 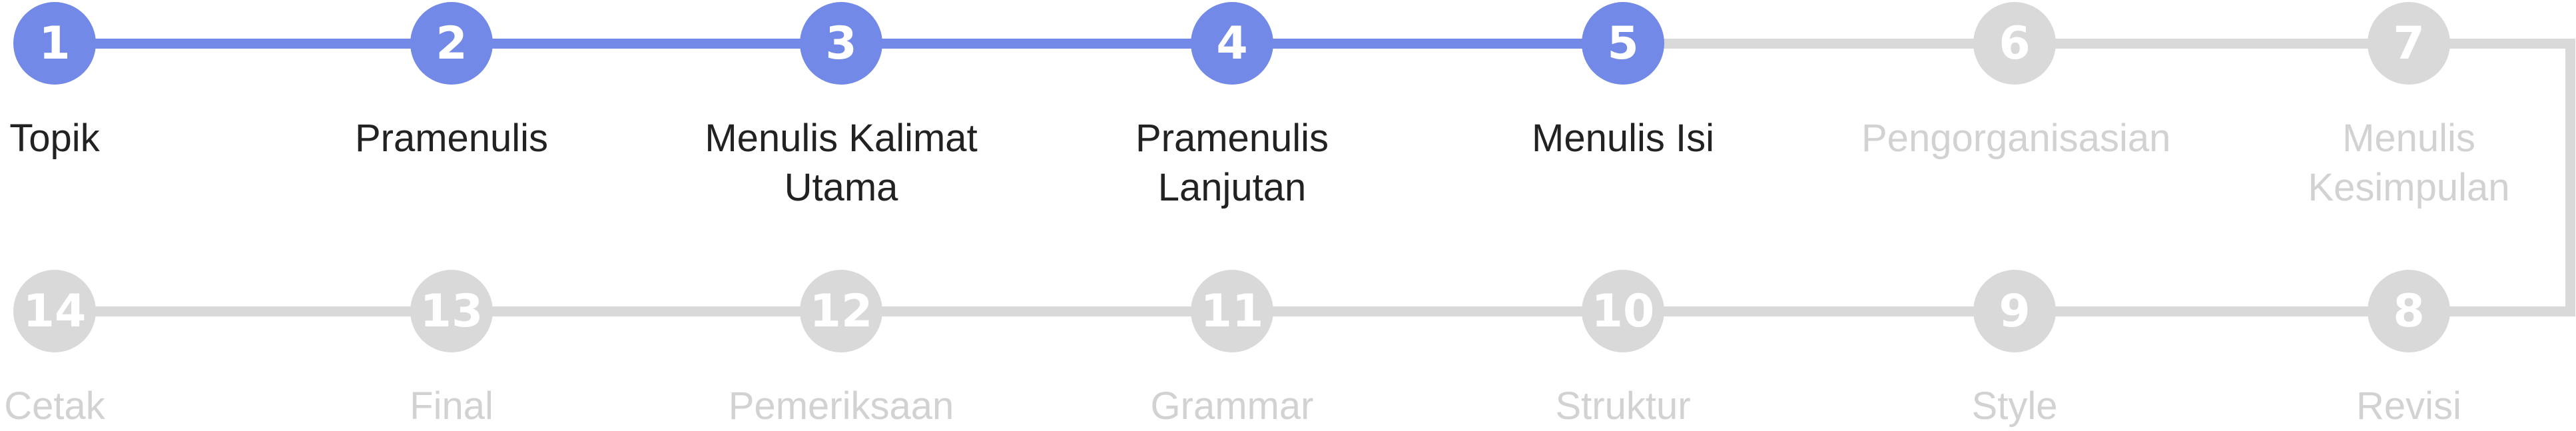 I want to click on step-12: 12 Pemeriksaan, so click(x=841, y=350).